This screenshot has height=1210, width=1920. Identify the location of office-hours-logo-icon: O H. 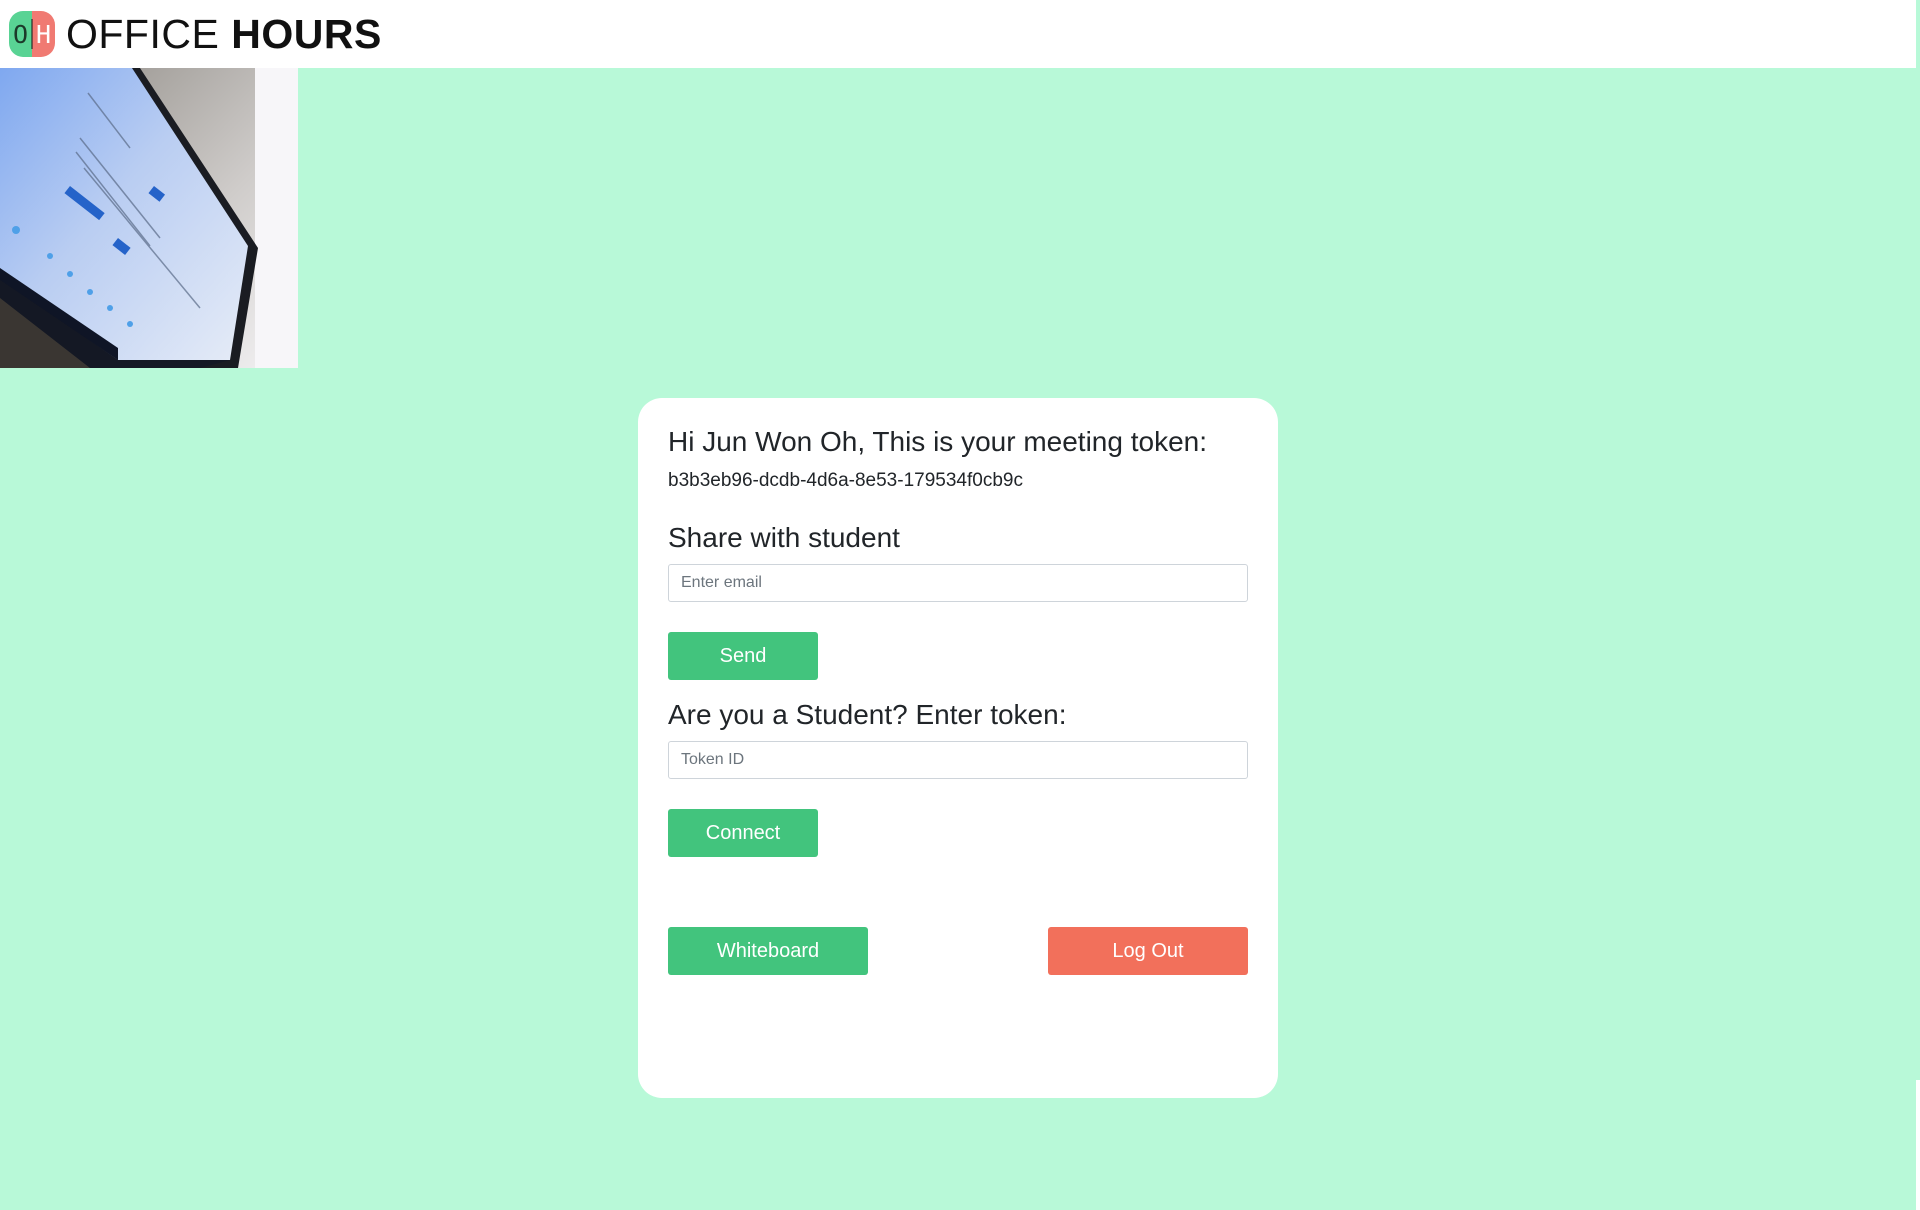
(32, 34).